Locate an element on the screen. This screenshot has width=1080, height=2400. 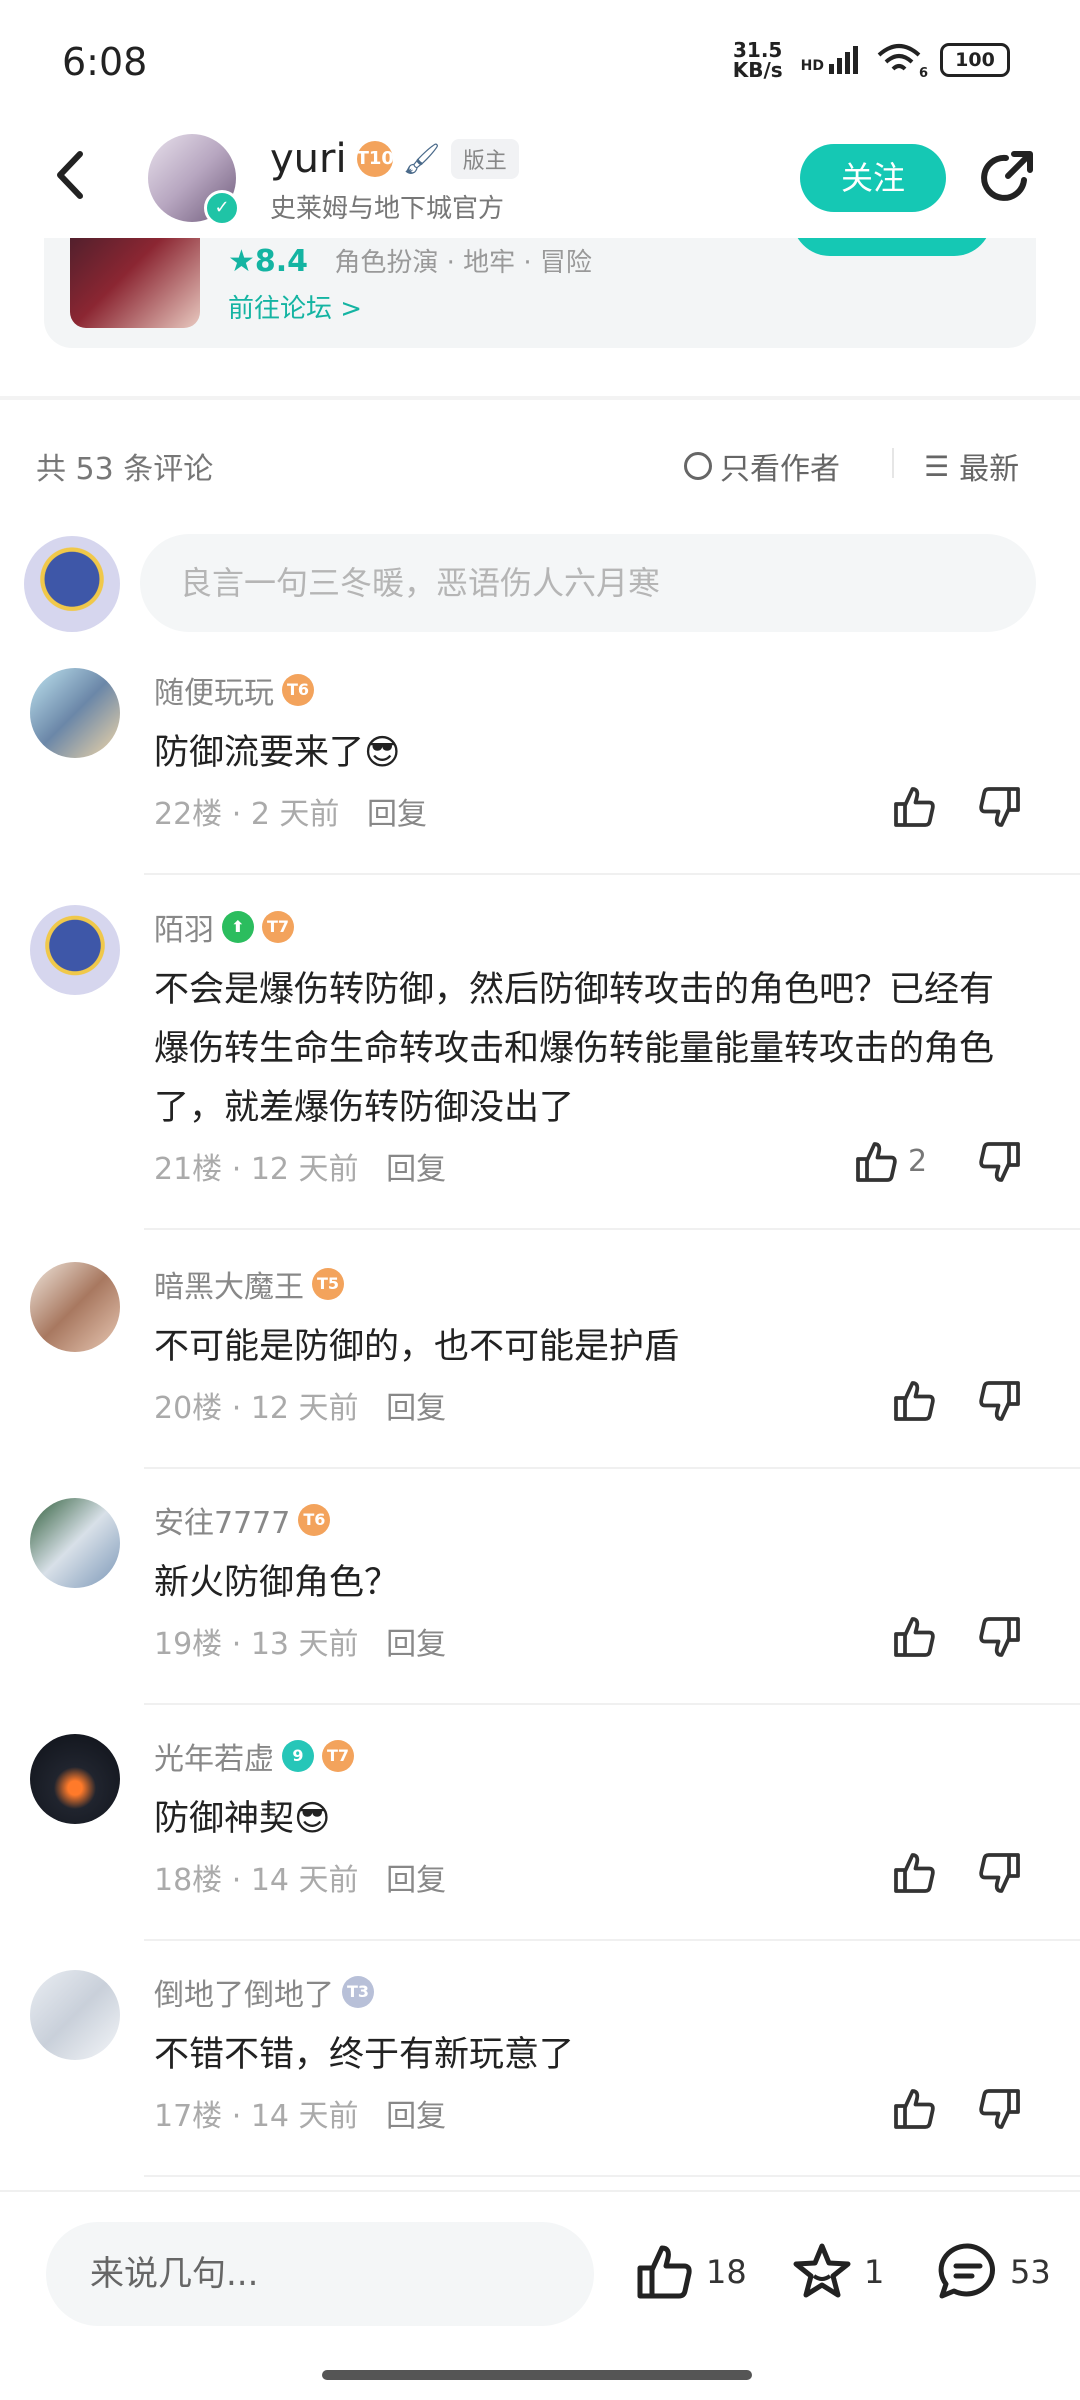
chat-bubble-icon is located at coordinates (966, 2271).